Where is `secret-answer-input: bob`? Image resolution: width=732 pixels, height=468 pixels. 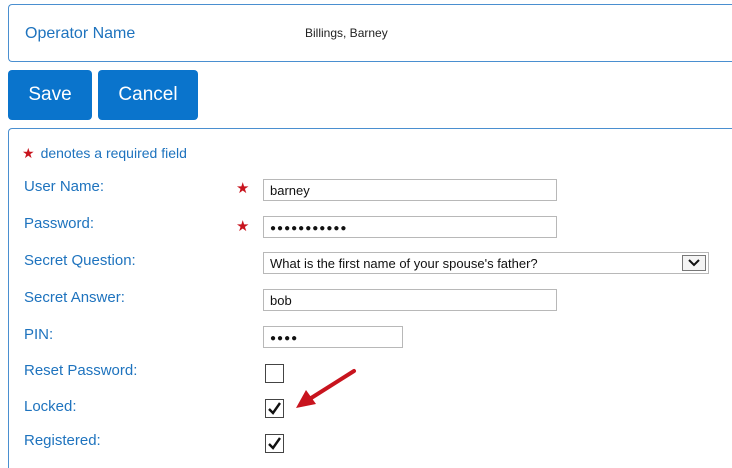
secret-answer-input: bob is located at coordinates (410, 300).